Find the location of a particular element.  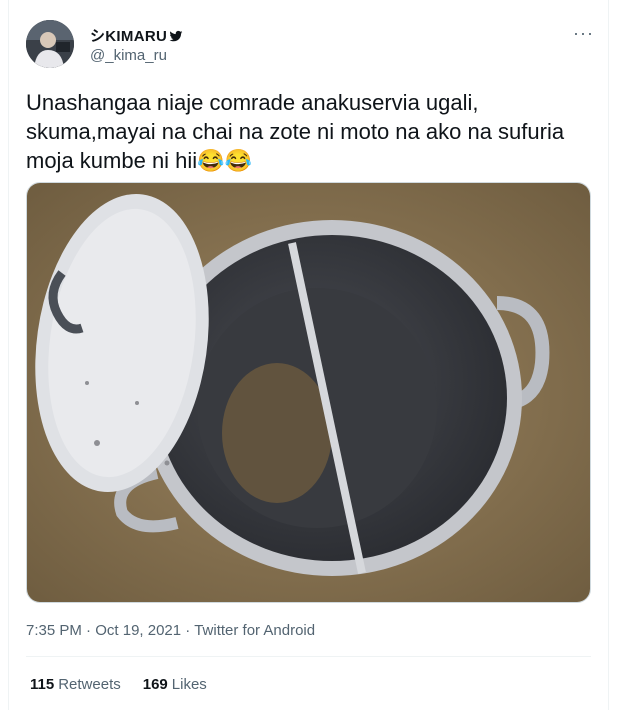

more-options-icon: ··· is located at coordinates (583, 33).